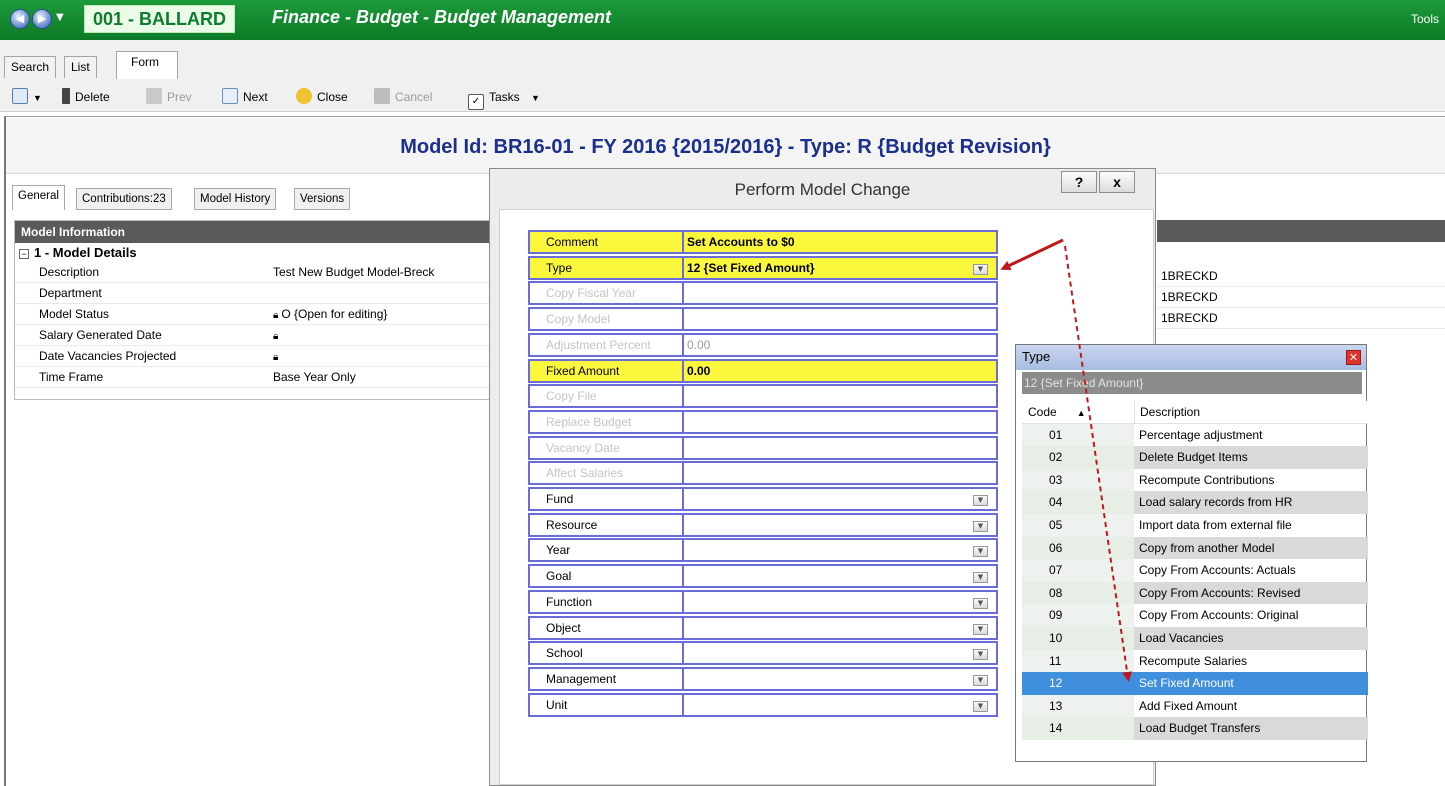 This screenshot has height=786, width=1445. Describe the element at coordinates (840, 524) in the screenshot. I see `resource-input: ▼` at that location.